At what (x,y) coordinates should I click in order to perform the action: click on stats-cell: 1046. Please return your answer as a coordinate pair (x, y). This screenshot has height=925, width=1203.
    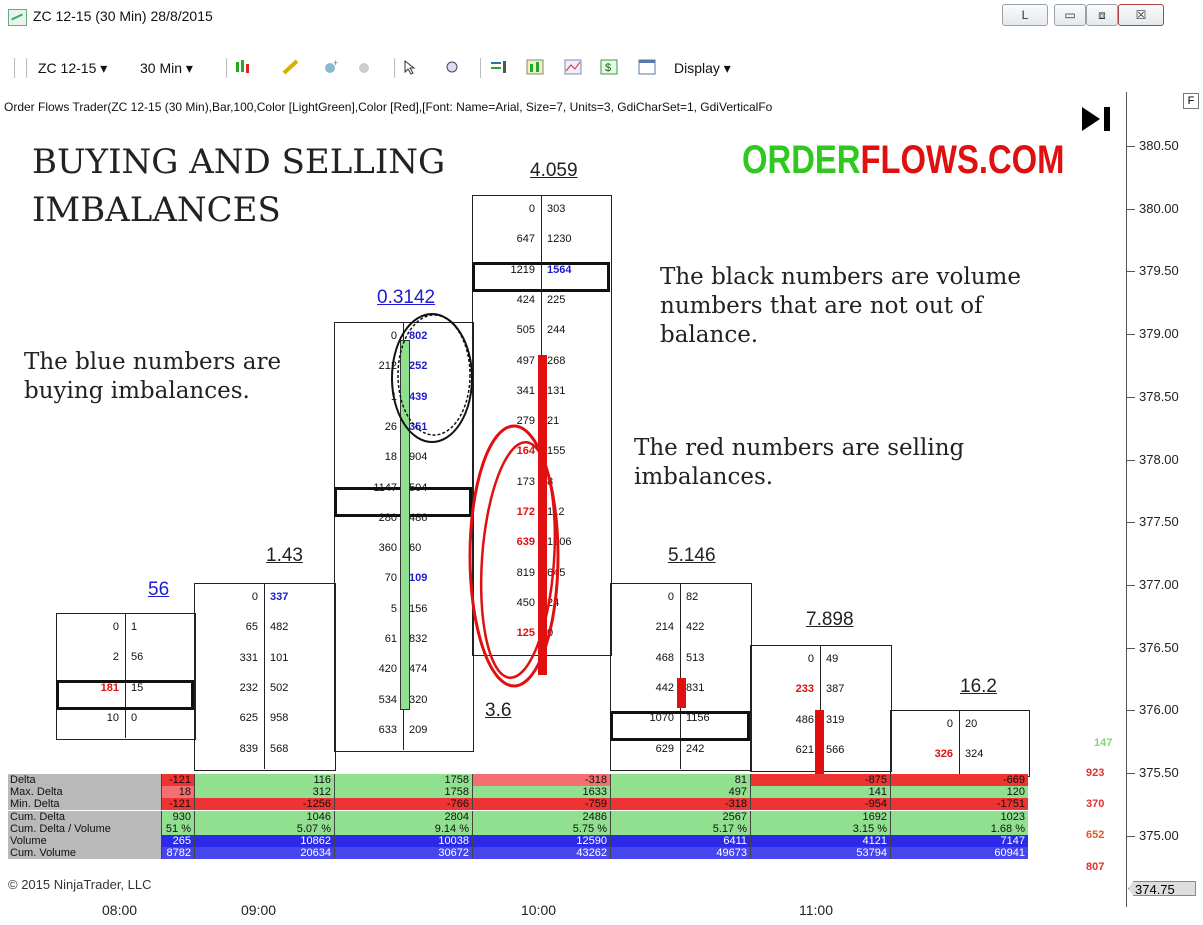
    Looking at the image, I should click on (264, 816).